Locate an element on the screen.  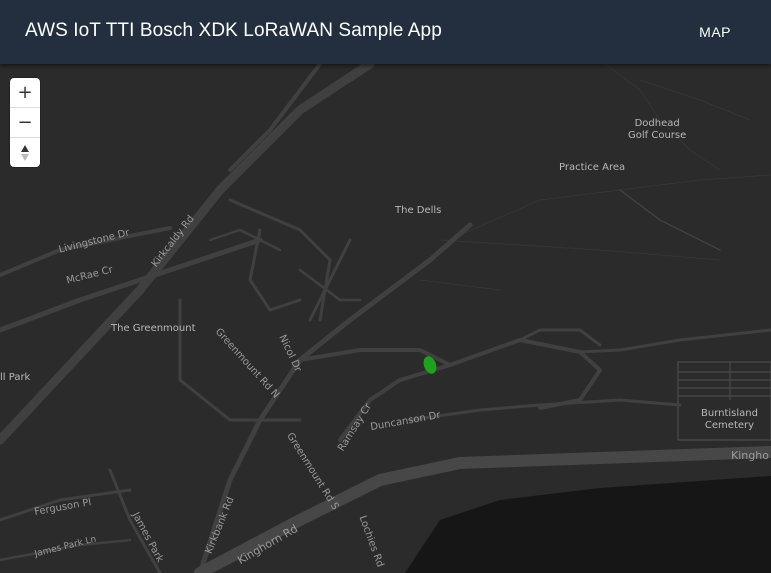
label-practice-area: Practice Area is located at coordinates (592, 167).